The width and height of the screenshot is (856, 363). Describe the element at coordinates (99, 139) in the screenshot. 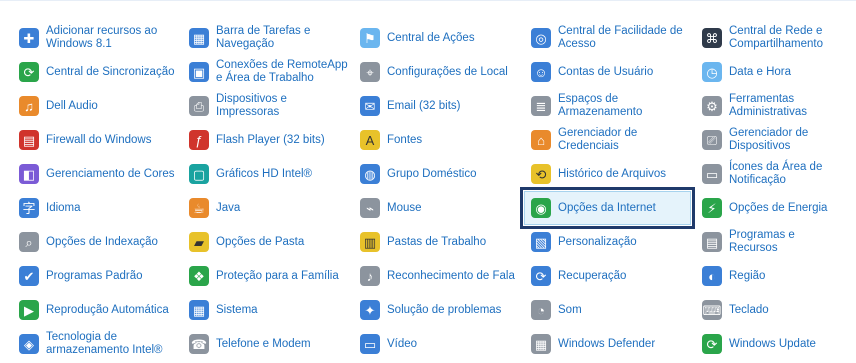

I see `control-panel-item-label: Firewall do Windows` at that location.